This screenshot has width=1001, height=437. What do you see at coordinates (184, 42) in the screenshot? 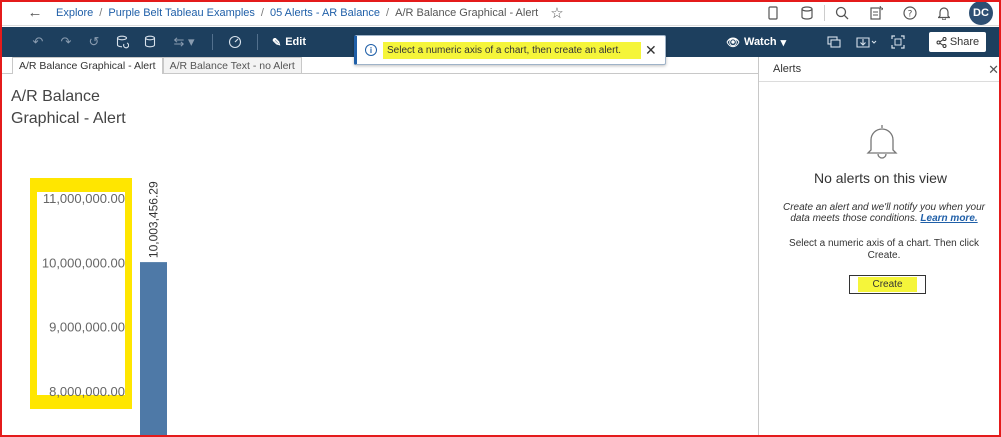
I see `tooltip-dropdown-icon: ⇆ ▾` at bounding box center [184, 42].